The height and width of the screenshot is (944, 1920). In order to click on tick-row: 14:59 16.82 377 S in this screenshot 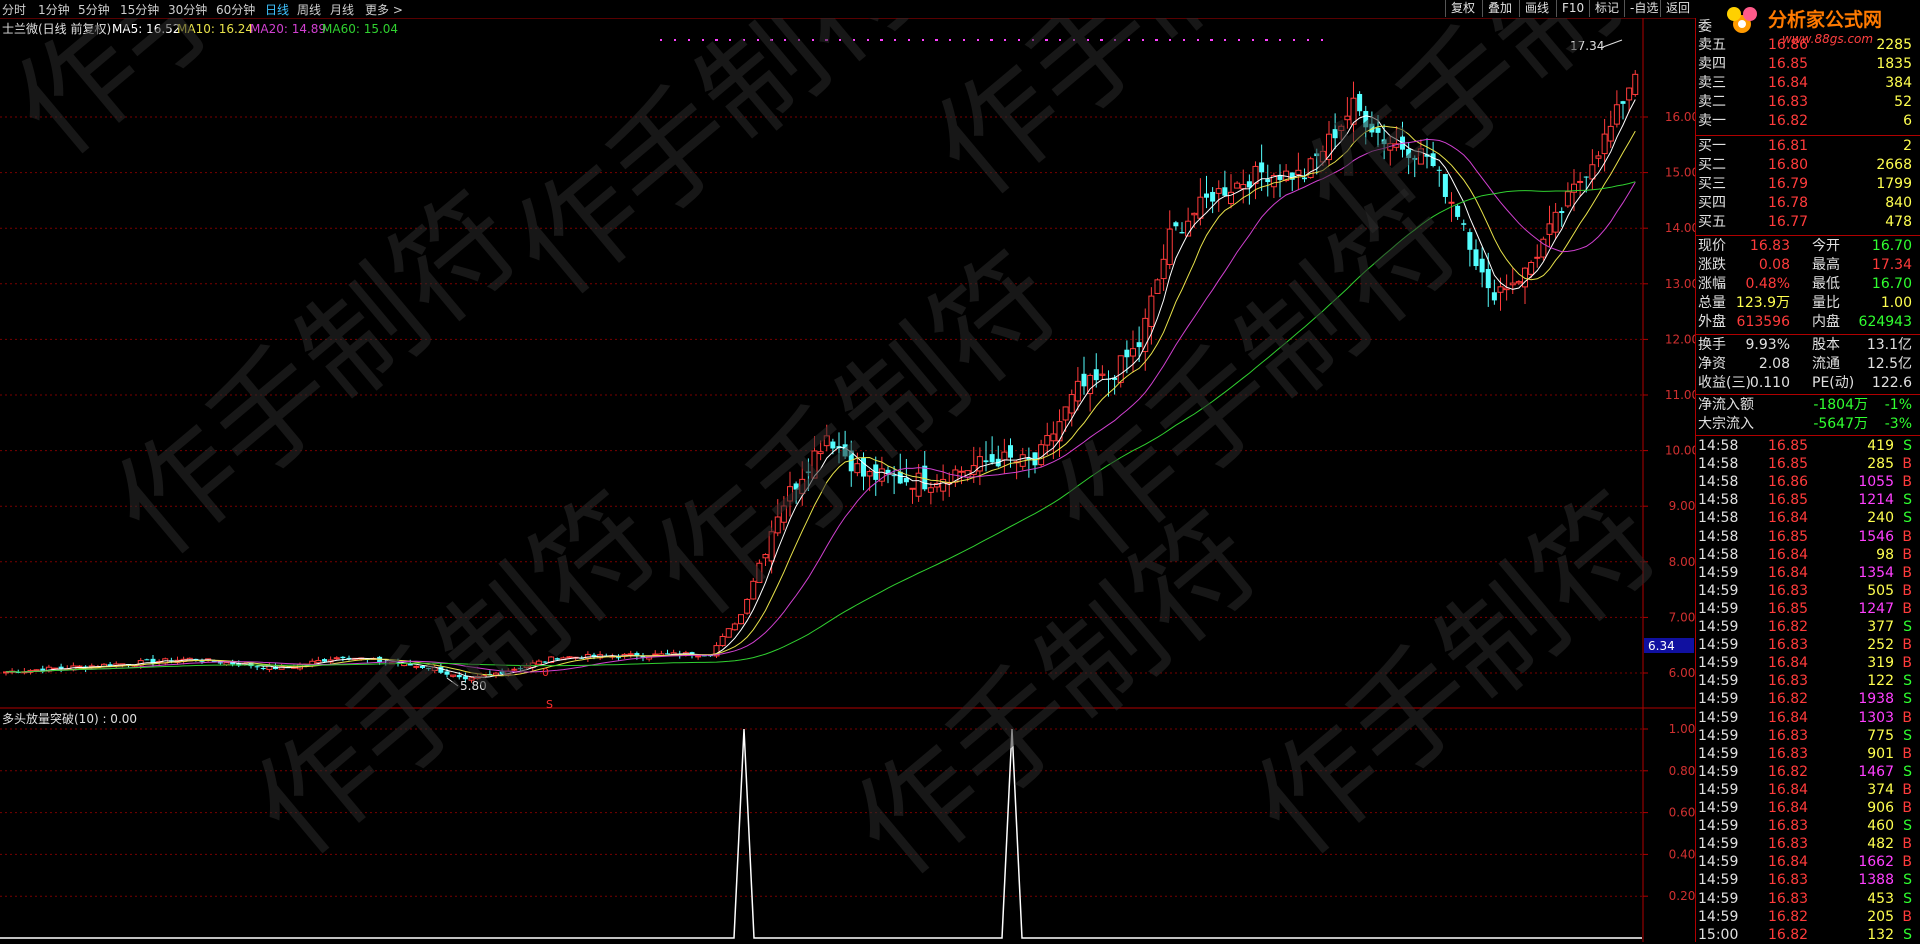, I will do `click(1807, 627)`.